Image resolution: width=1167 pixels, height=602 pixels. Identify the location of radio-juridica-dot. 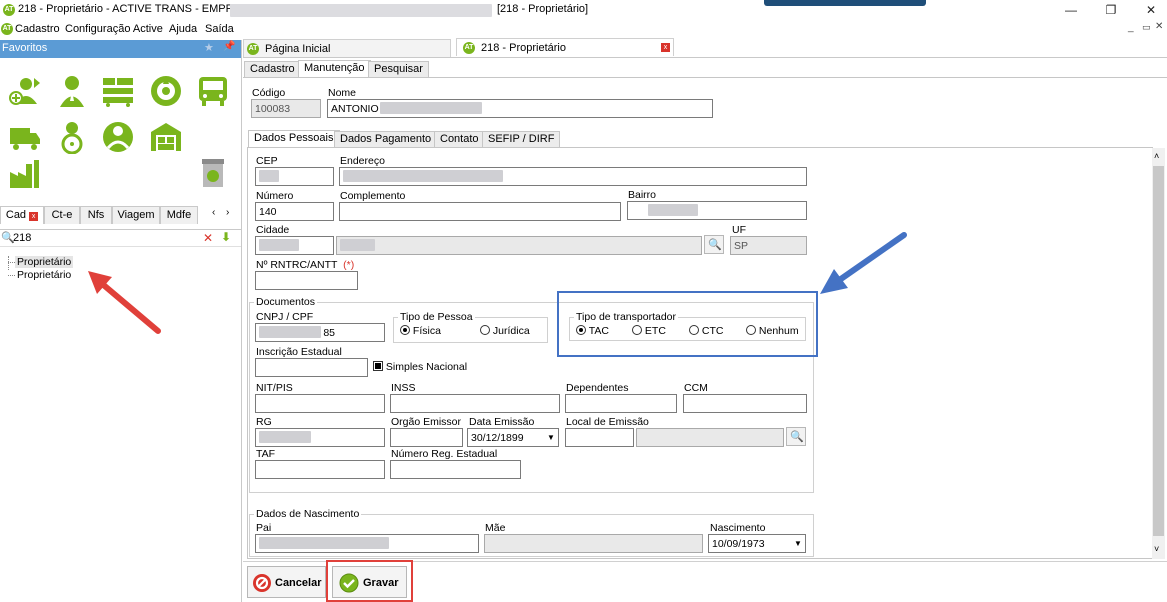
(485, 330).